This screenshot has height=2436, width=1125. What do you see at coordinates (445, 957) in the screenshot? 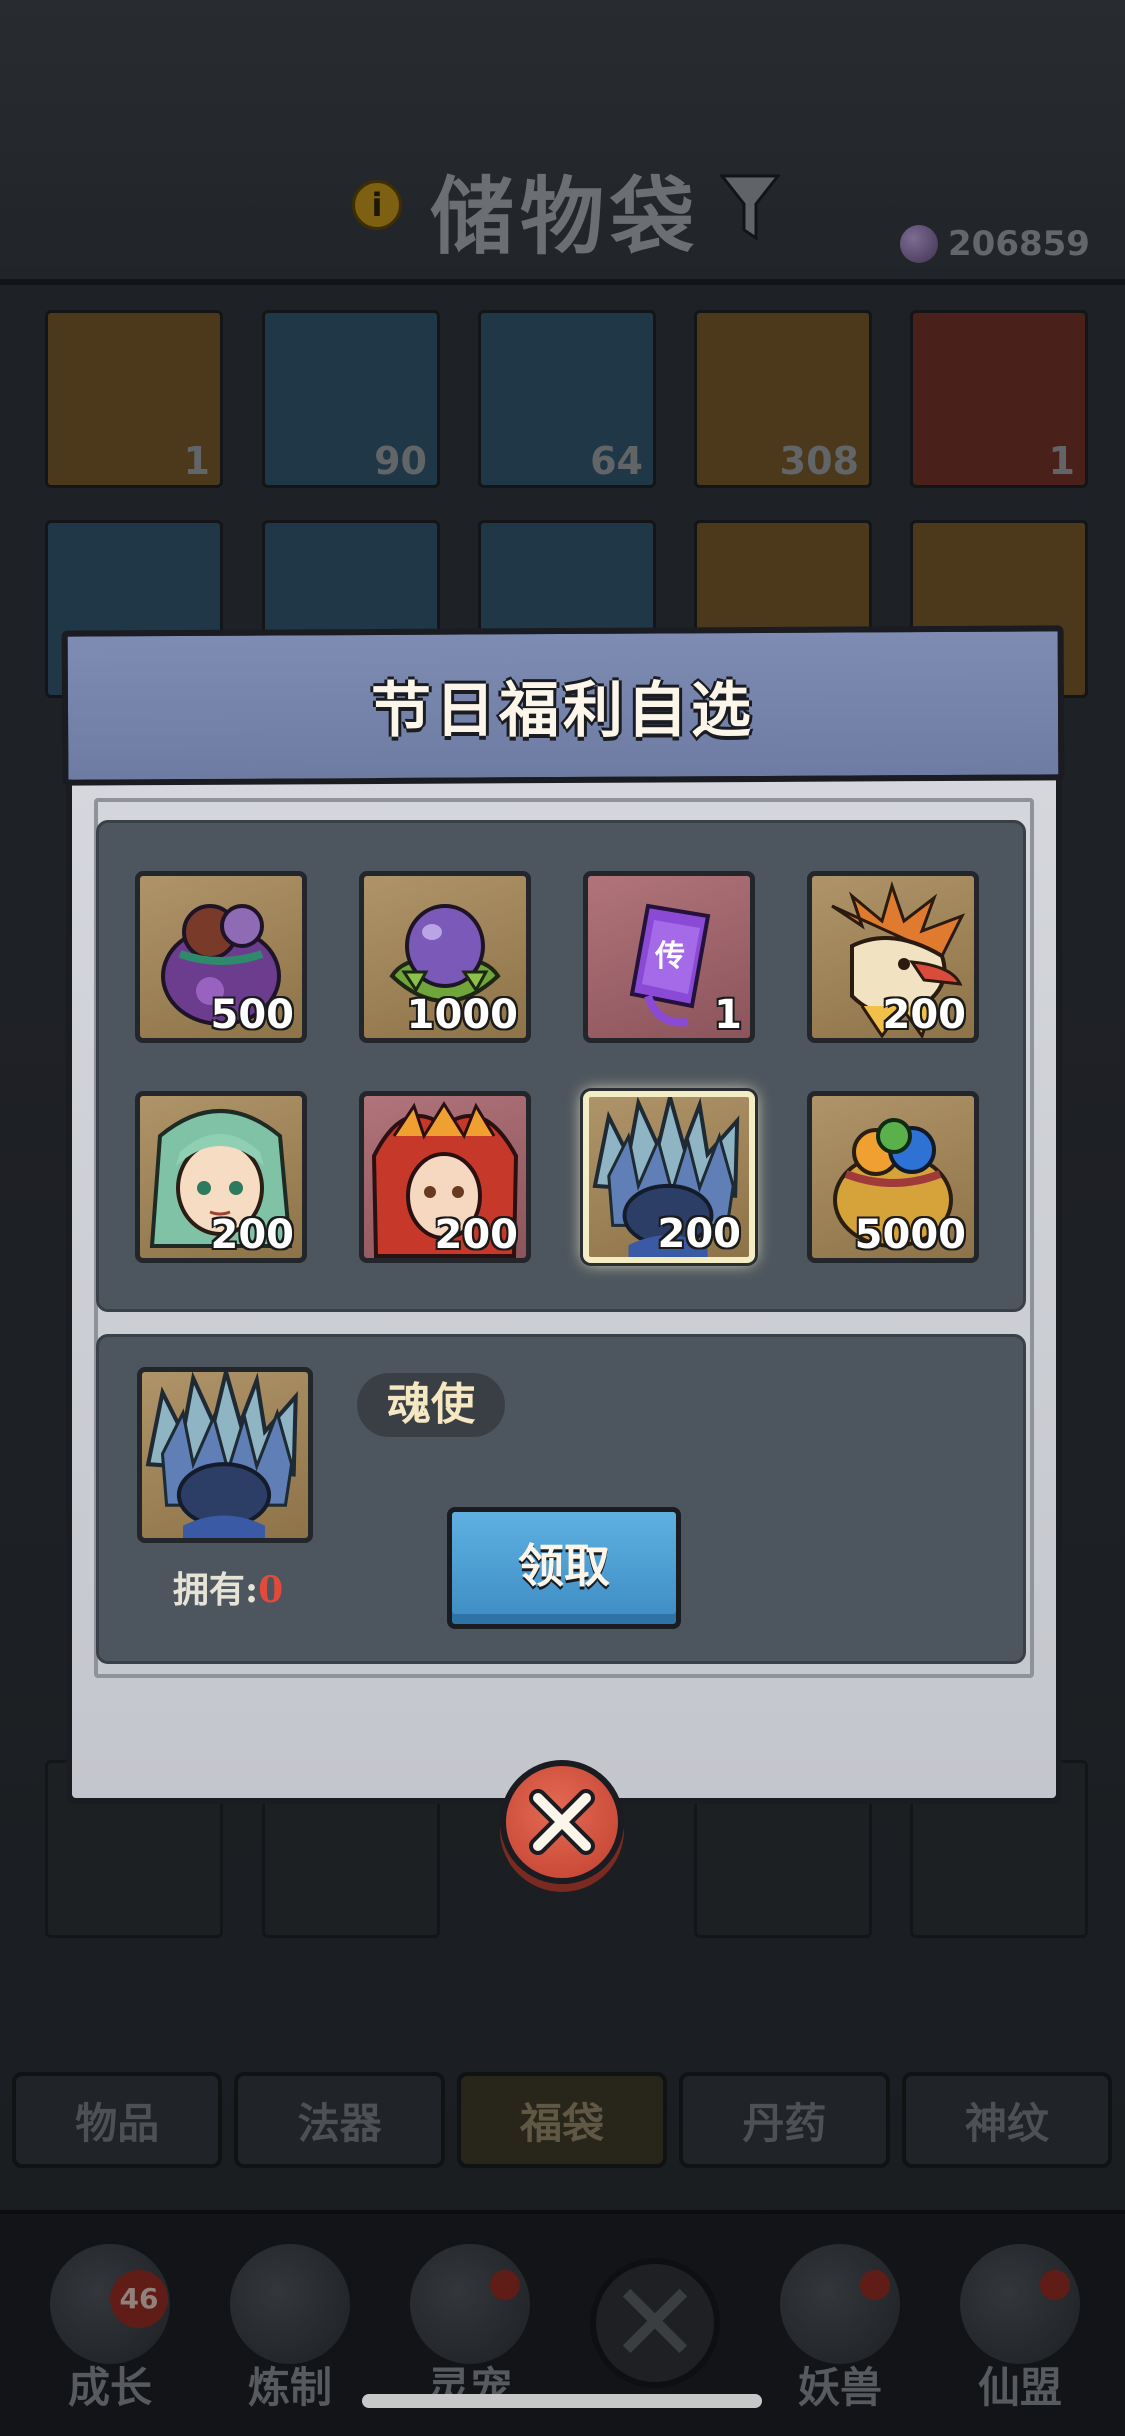
I see `reward-item-spirit-egg: 1000` at bounding box center [445, 957].